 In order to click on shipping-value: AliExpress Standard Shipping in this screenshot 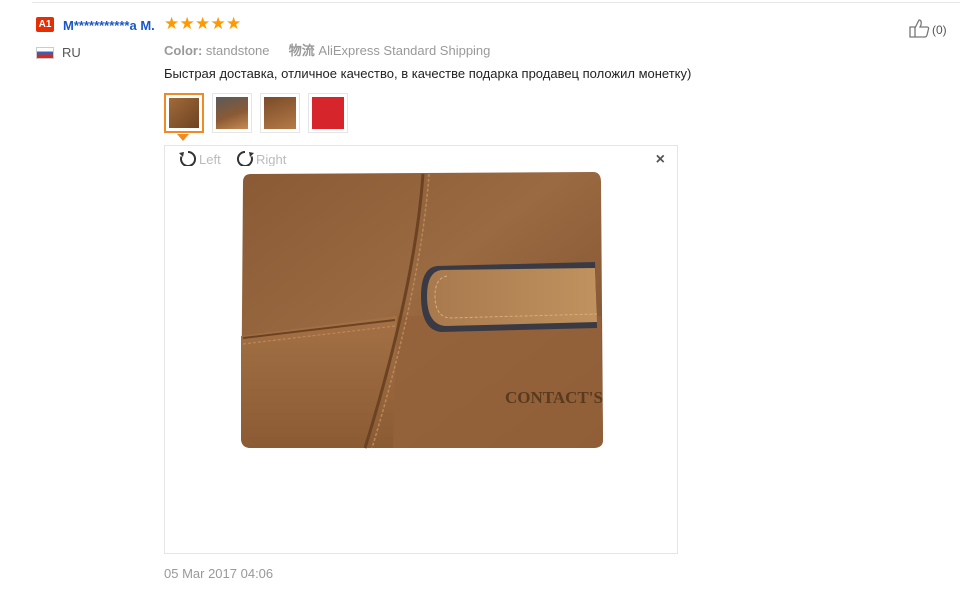, I will do `click(404, 50)`.